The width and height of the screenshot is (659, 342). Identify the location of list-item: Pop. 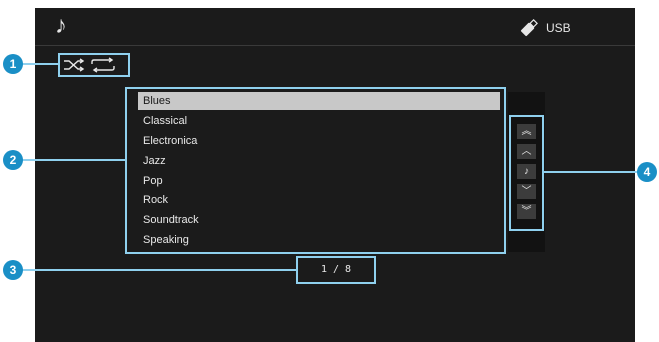
(319, 181).